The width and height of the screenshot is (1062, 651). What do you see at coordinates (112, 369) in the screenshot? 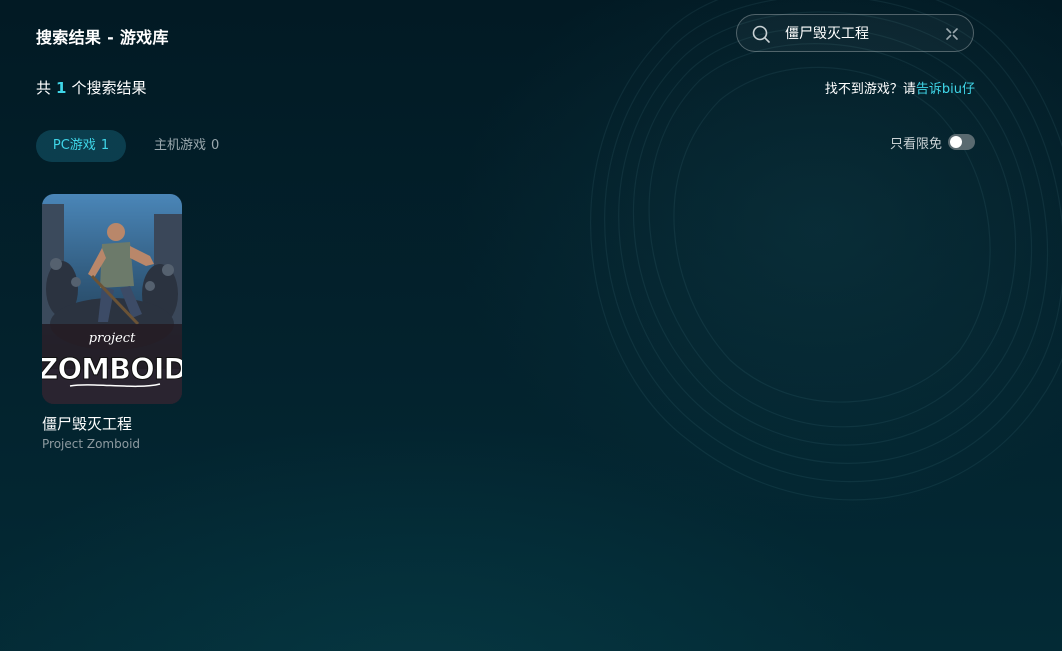
I see `cover-logo-main: ZOMBOID` at bounding box center [112, 369].